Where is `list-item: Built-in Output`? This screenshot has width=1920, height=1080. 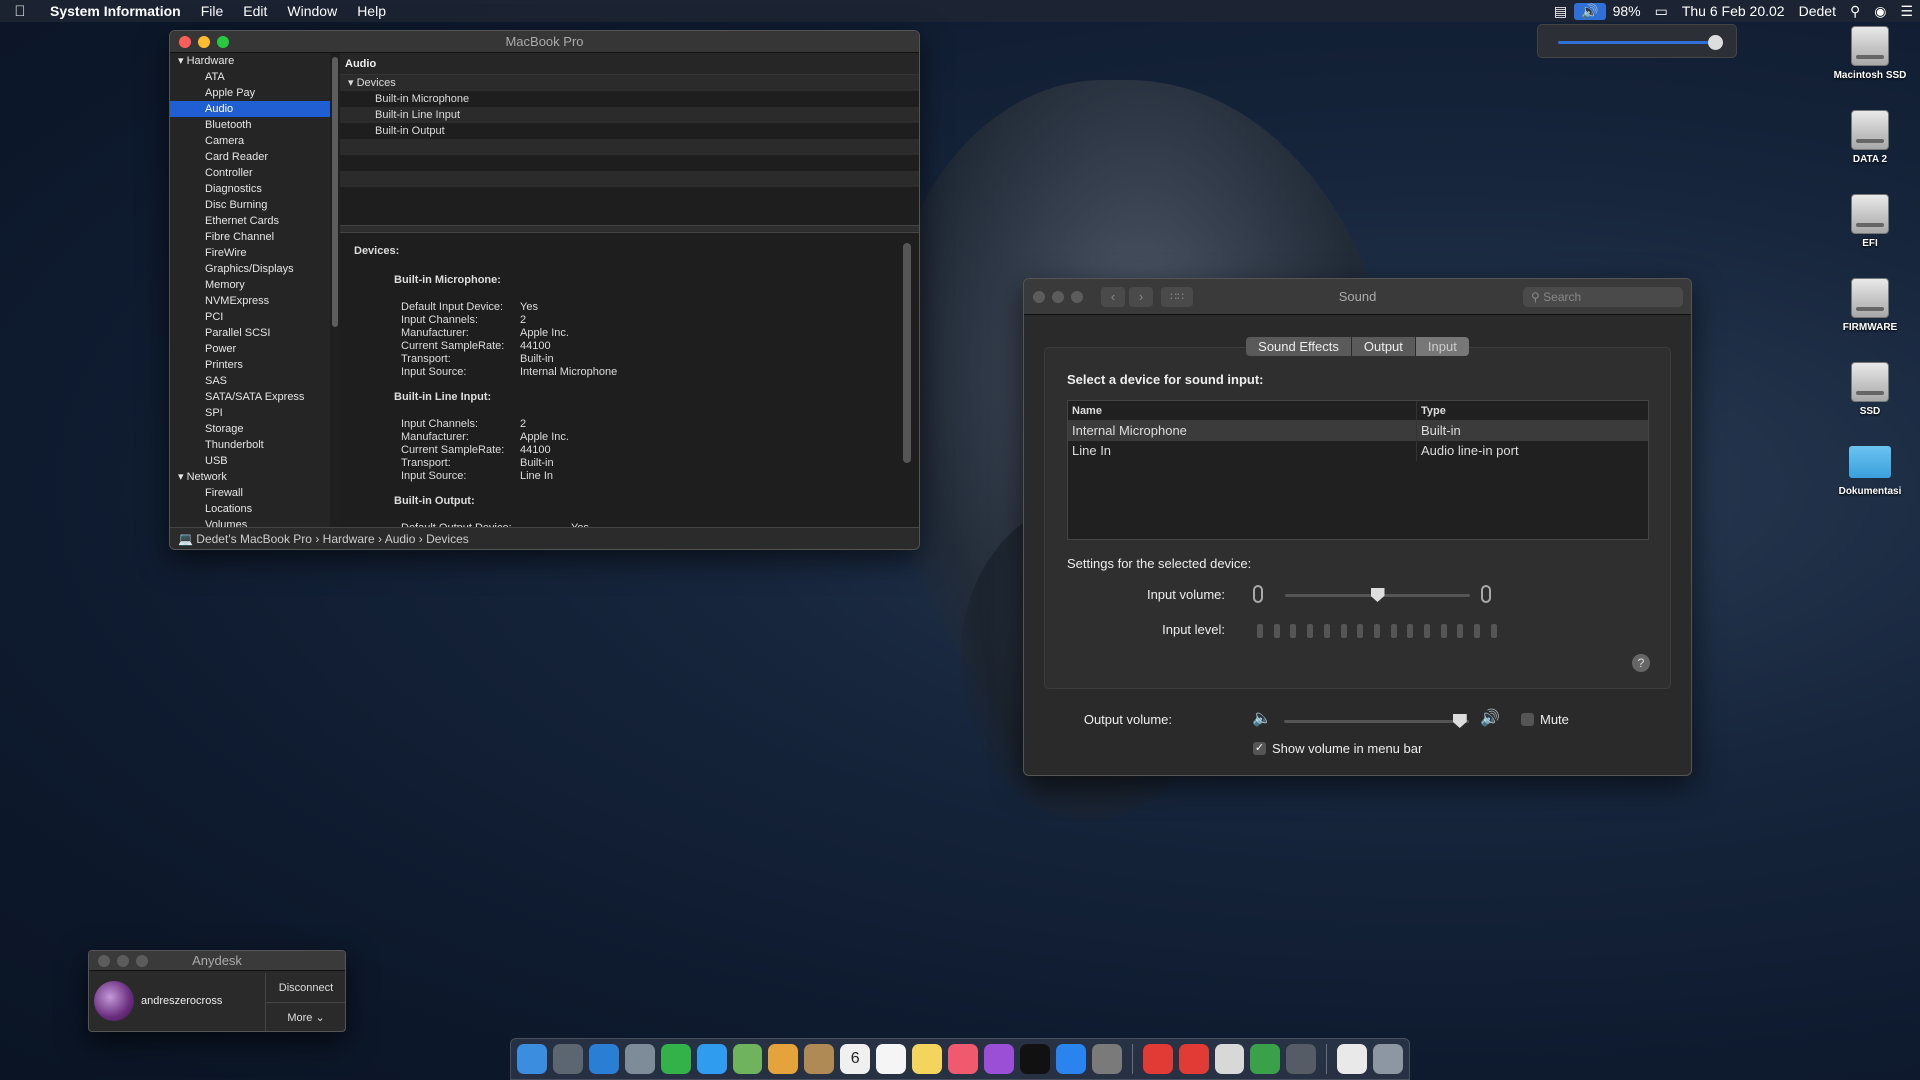 list-item: Built-in Output is located at coordinates (629, 131).